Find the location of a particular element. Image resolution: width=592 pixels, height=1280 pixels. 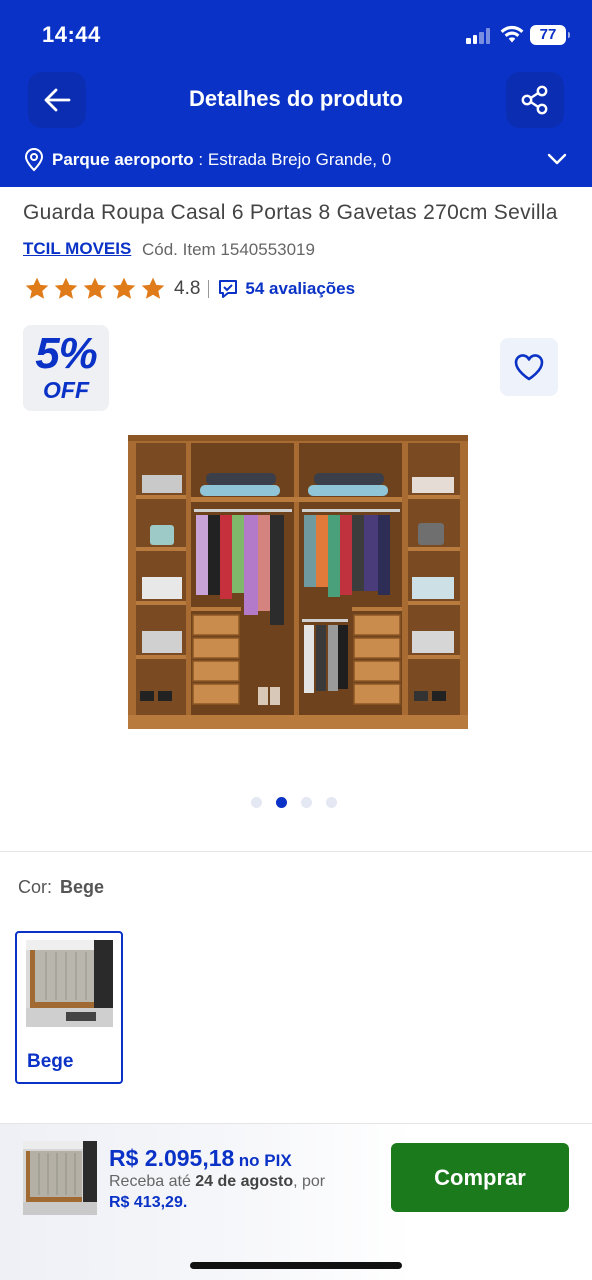

back-button is located at coordinates (57, 100).